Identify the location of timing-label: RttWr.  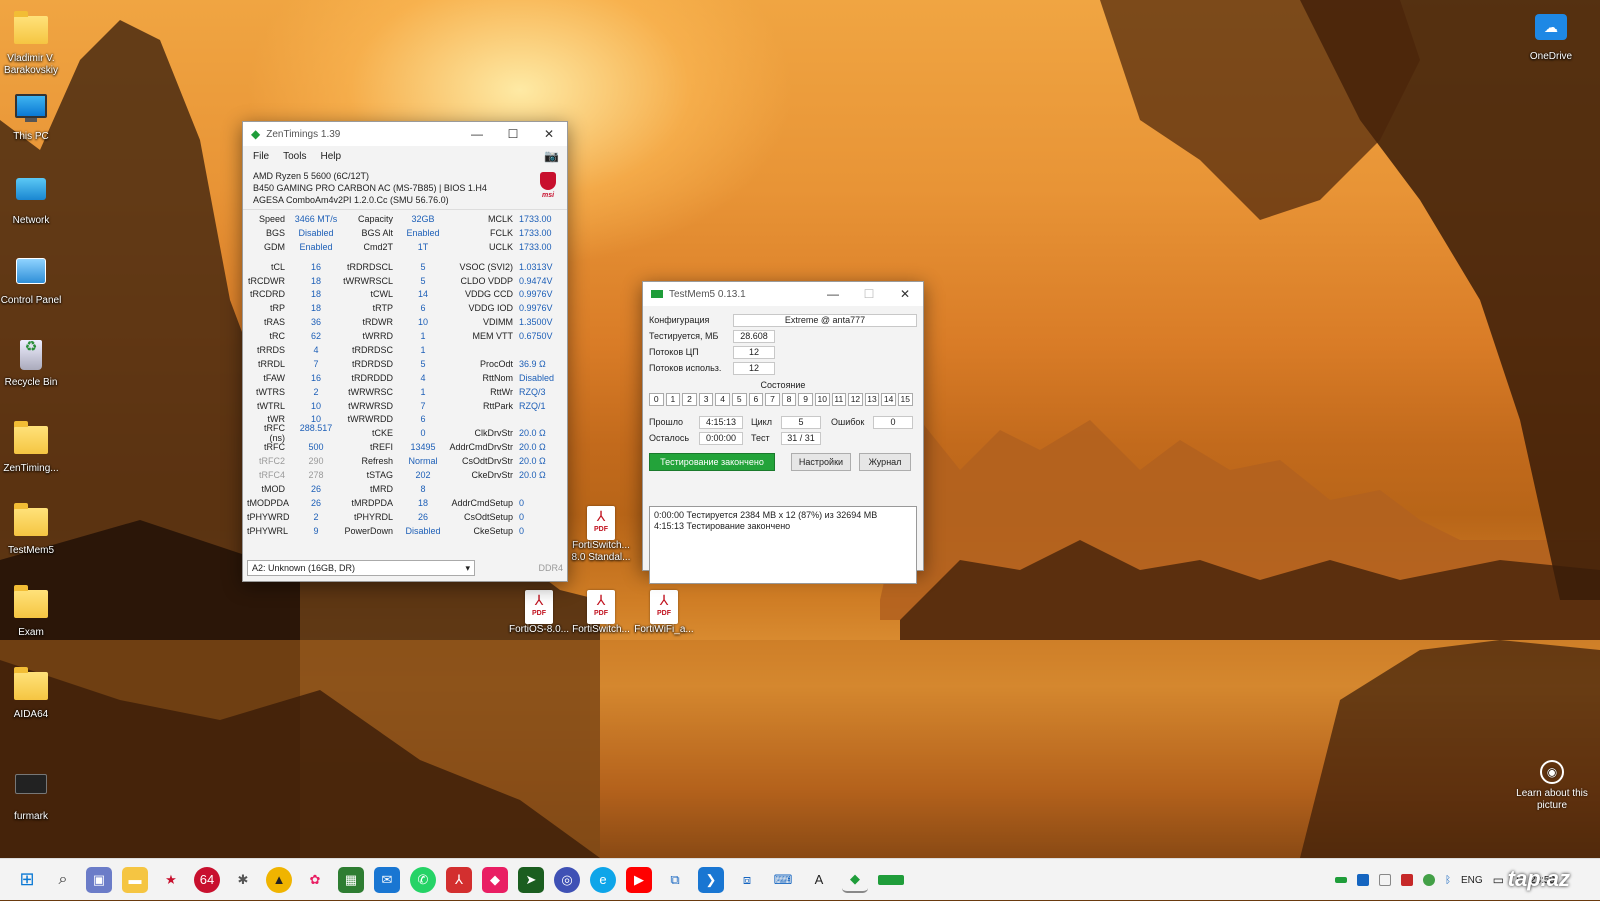
(501, 391).